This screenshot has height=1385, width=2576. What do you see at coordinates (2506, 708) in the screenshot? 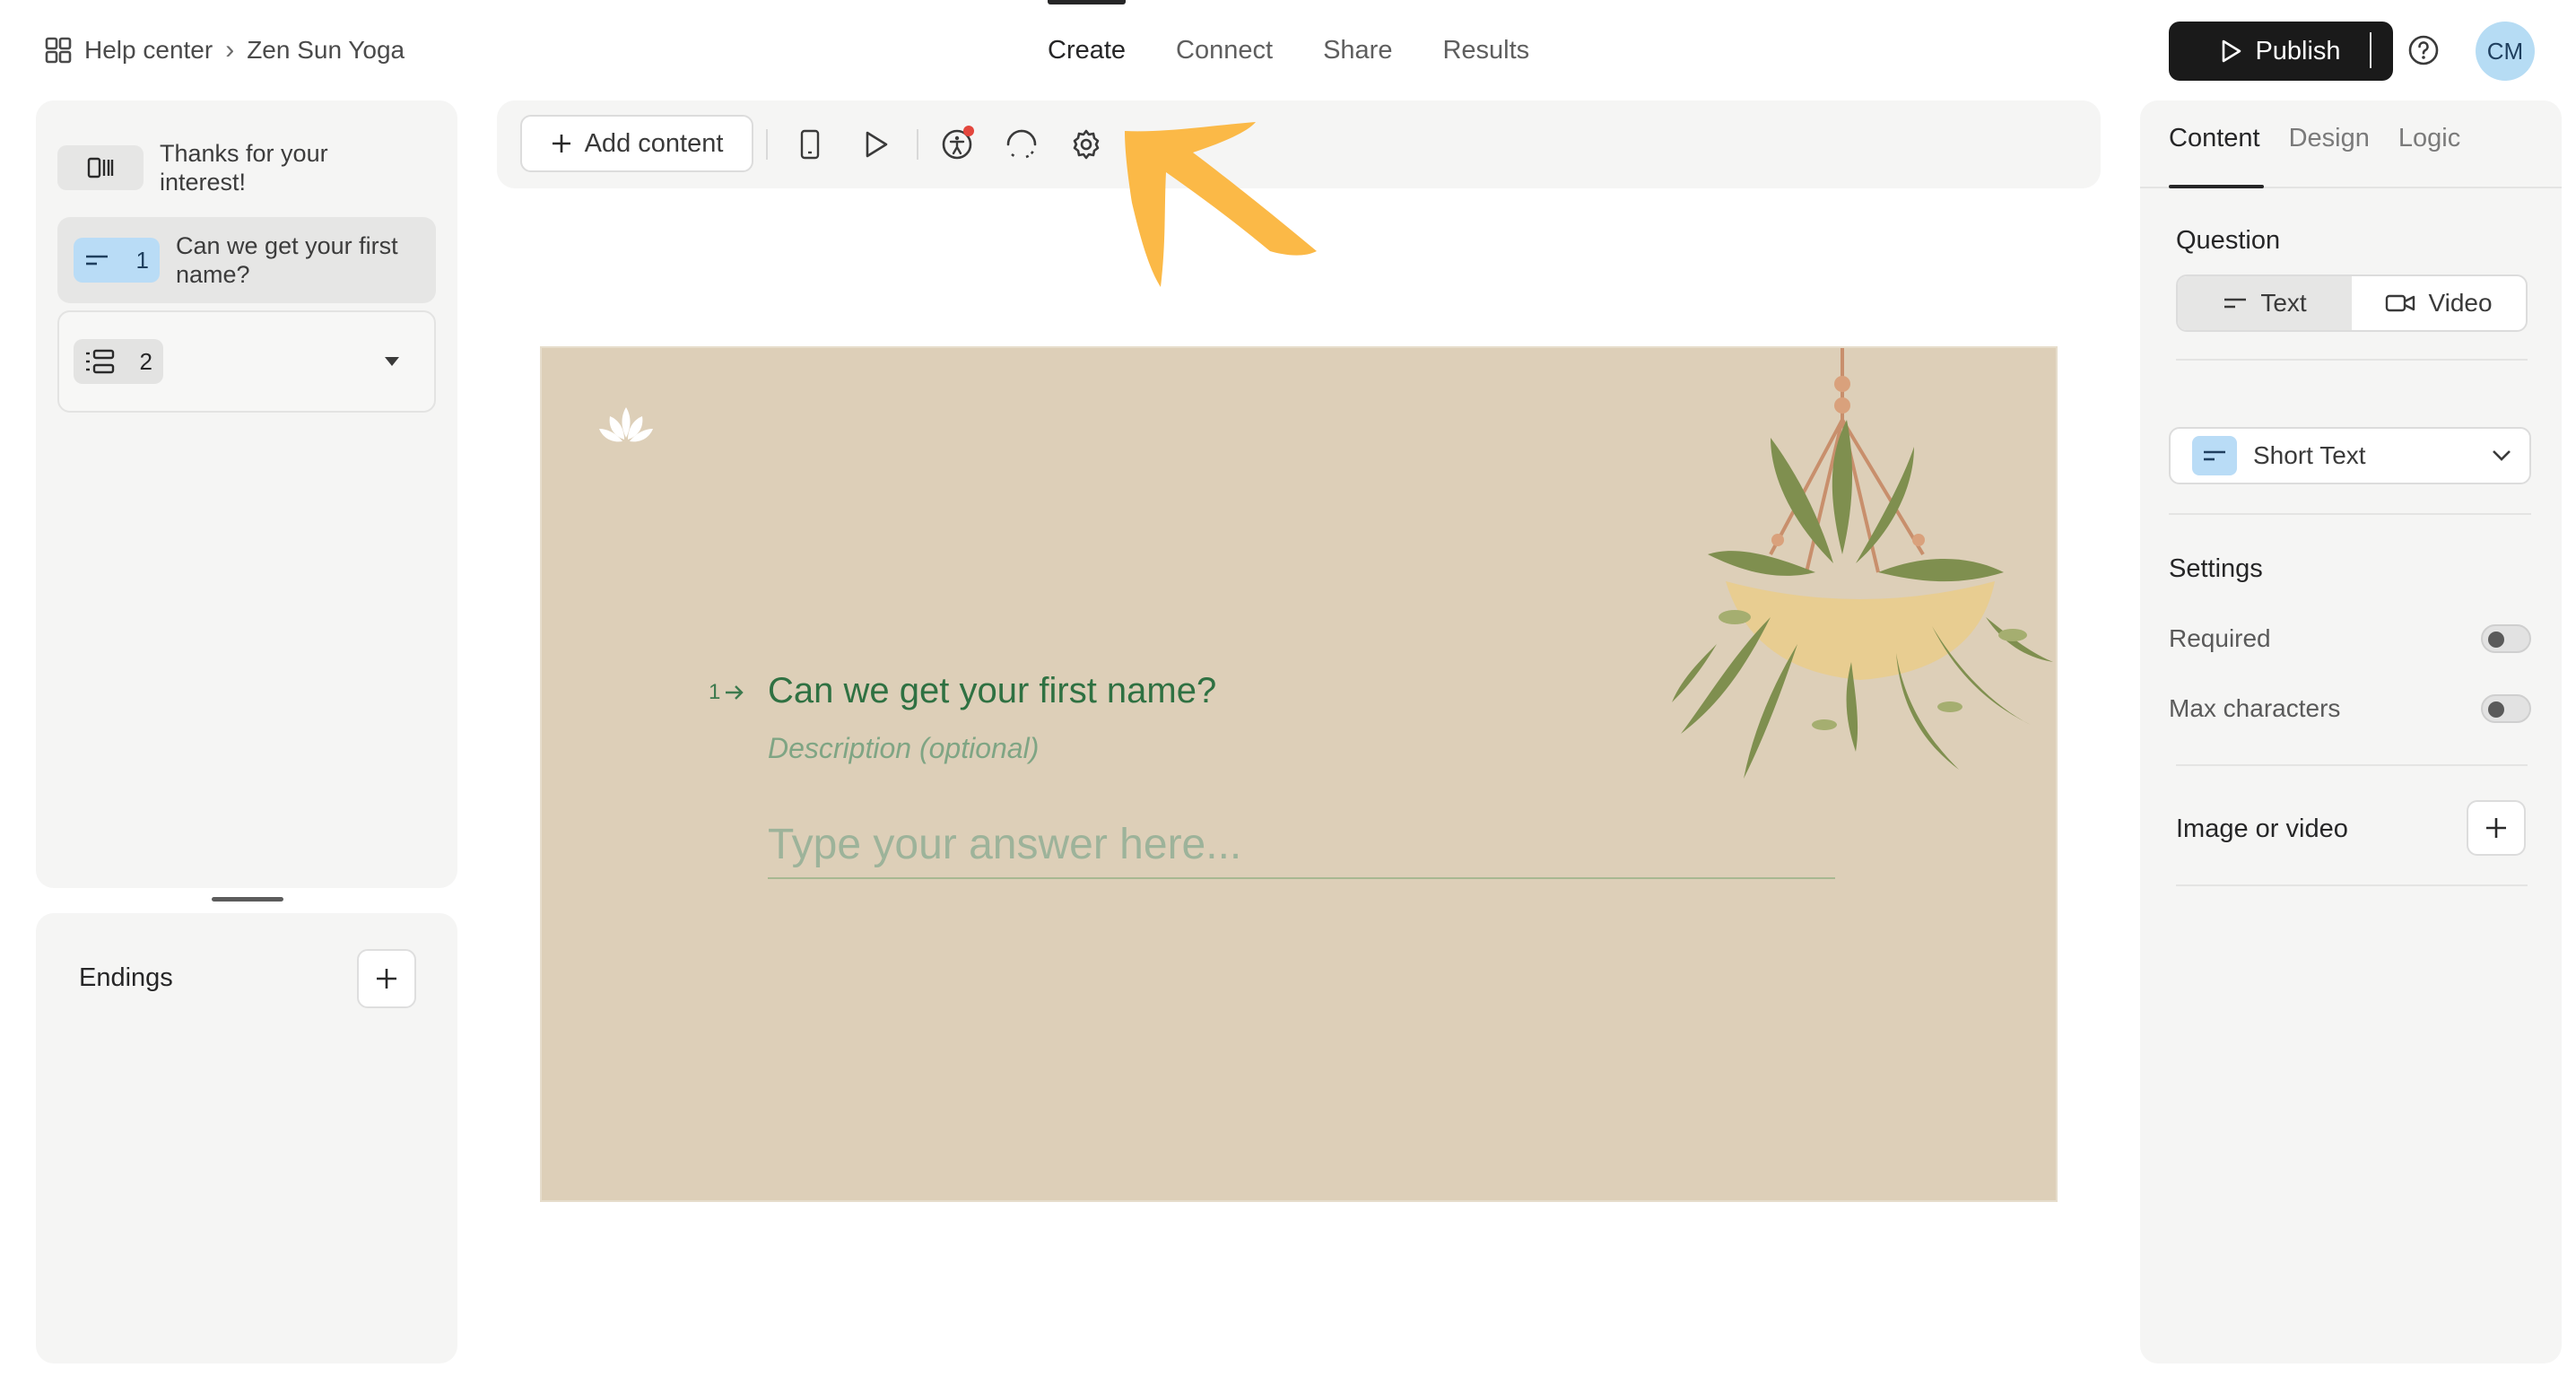
I see `max-characters-toggle` at bounding box center [2506, 708].